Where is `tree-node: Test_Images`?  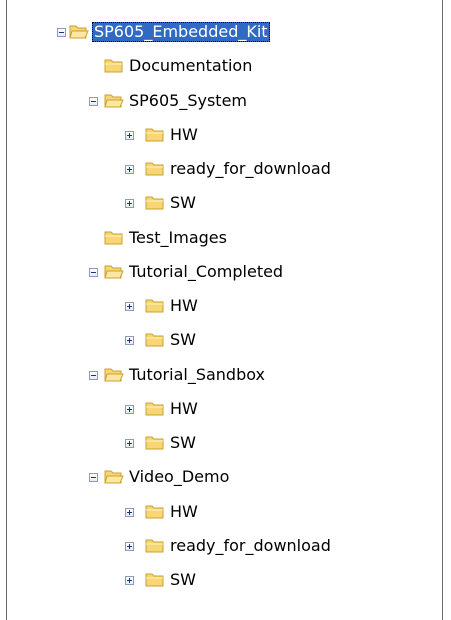 tree-node: Test_Images is located at coordinates (220, 238).